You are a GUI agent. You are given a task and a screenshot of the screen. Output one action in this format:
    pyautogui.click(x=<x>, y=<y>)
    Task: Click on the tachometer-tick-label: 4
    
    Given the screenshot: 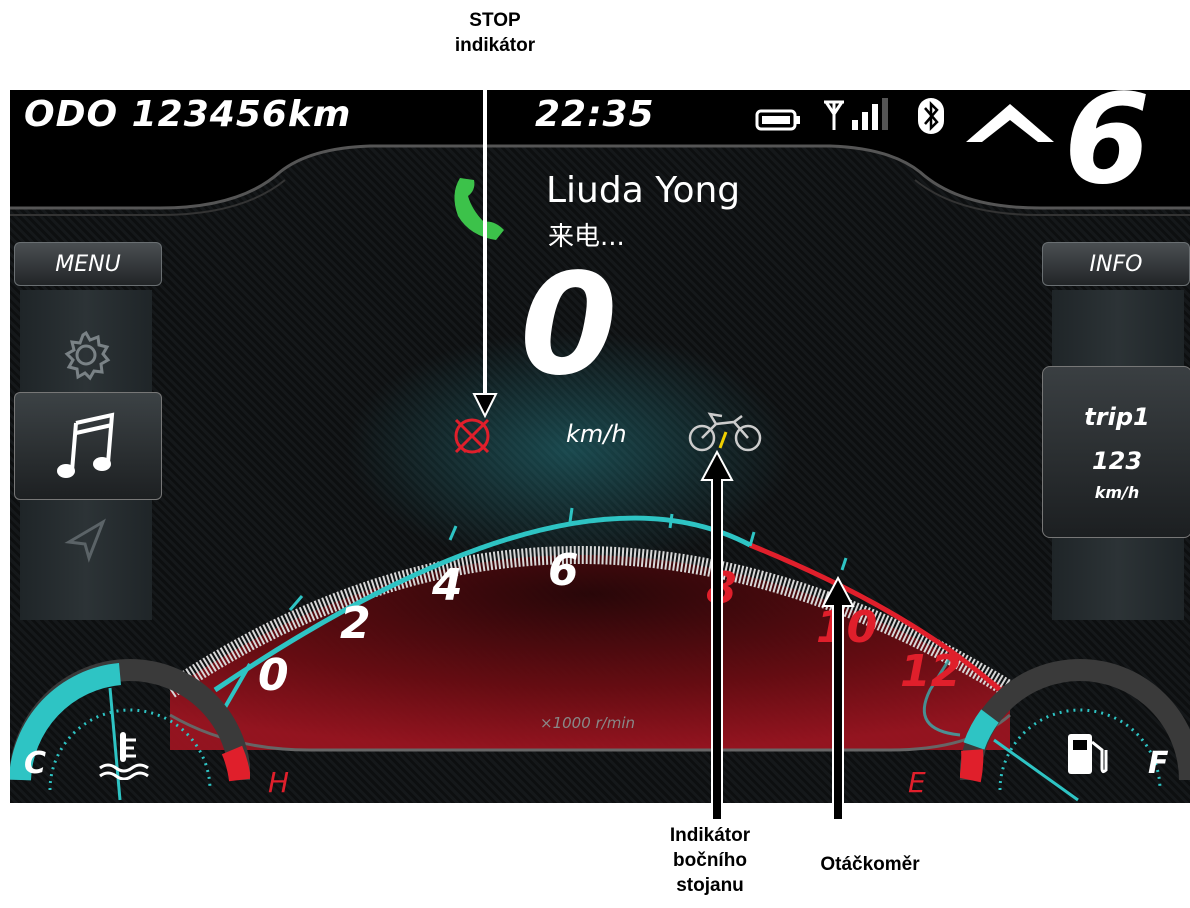 What is the action you would take?
    pyautogui.click(x=447, y=585)
    